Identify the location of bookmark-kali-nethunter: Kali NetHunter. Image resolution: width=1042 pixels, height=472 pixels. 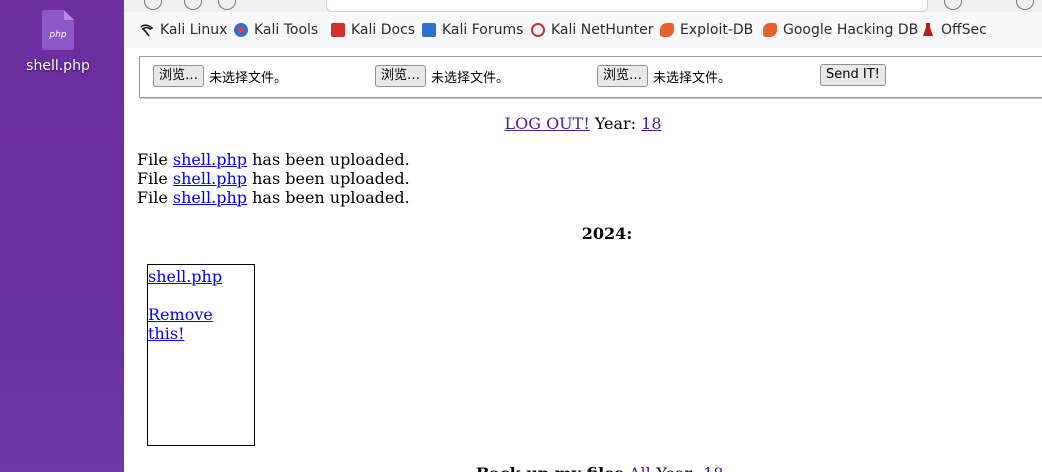
(592, 30).